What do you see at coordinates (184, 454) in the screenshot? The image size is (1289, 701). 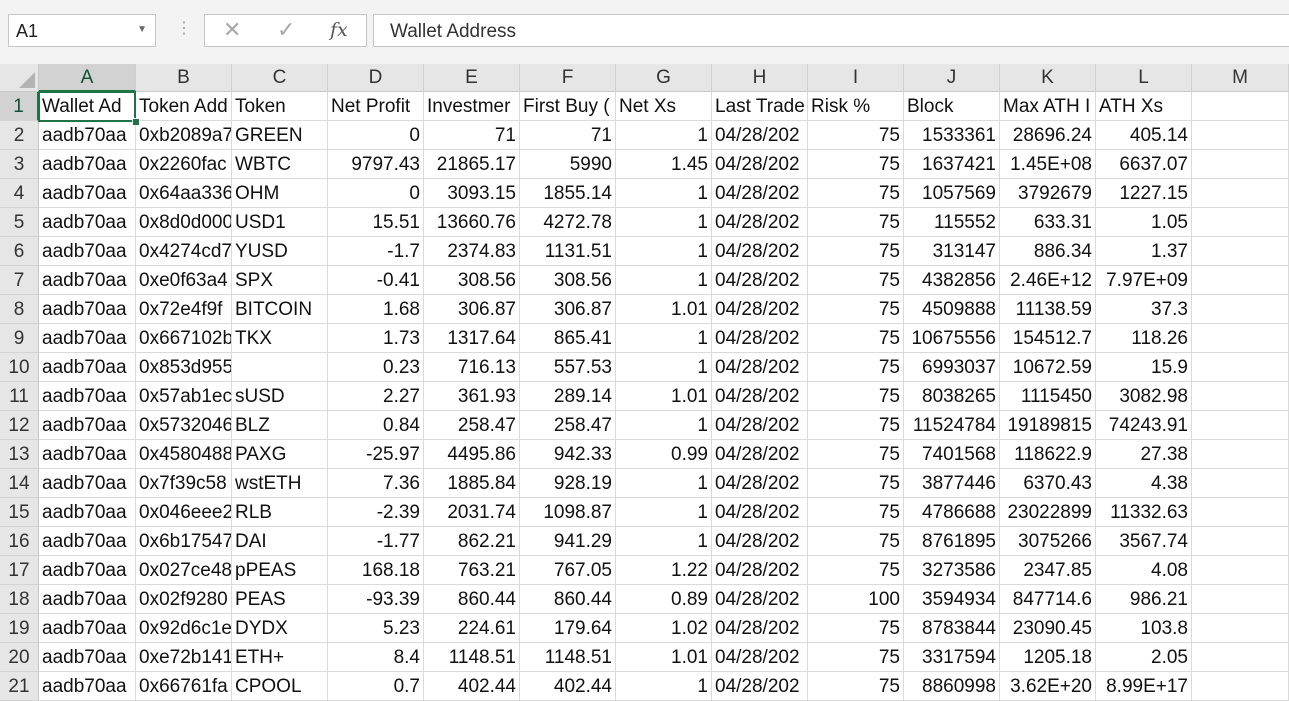 I see `cell-b13: 0x4580488` at bounding box center [184, 454].